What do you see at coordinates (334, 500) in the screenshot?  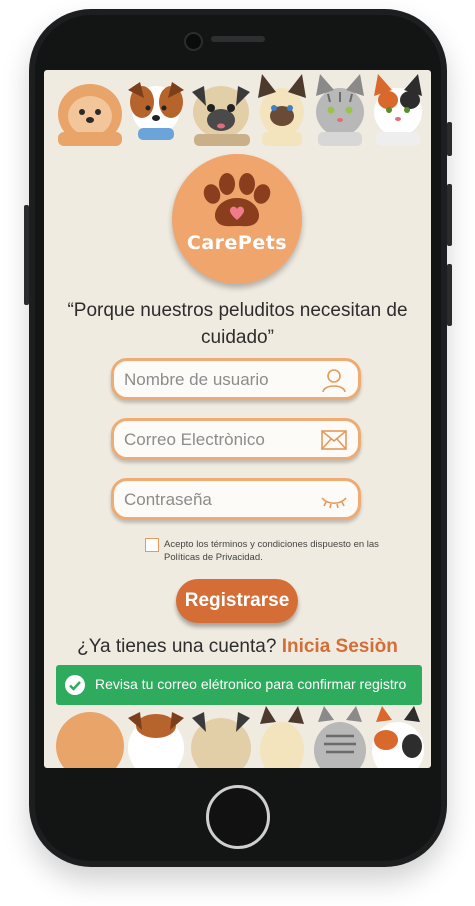 I see `closed-eye-icon` at bounding box center [334, 500].